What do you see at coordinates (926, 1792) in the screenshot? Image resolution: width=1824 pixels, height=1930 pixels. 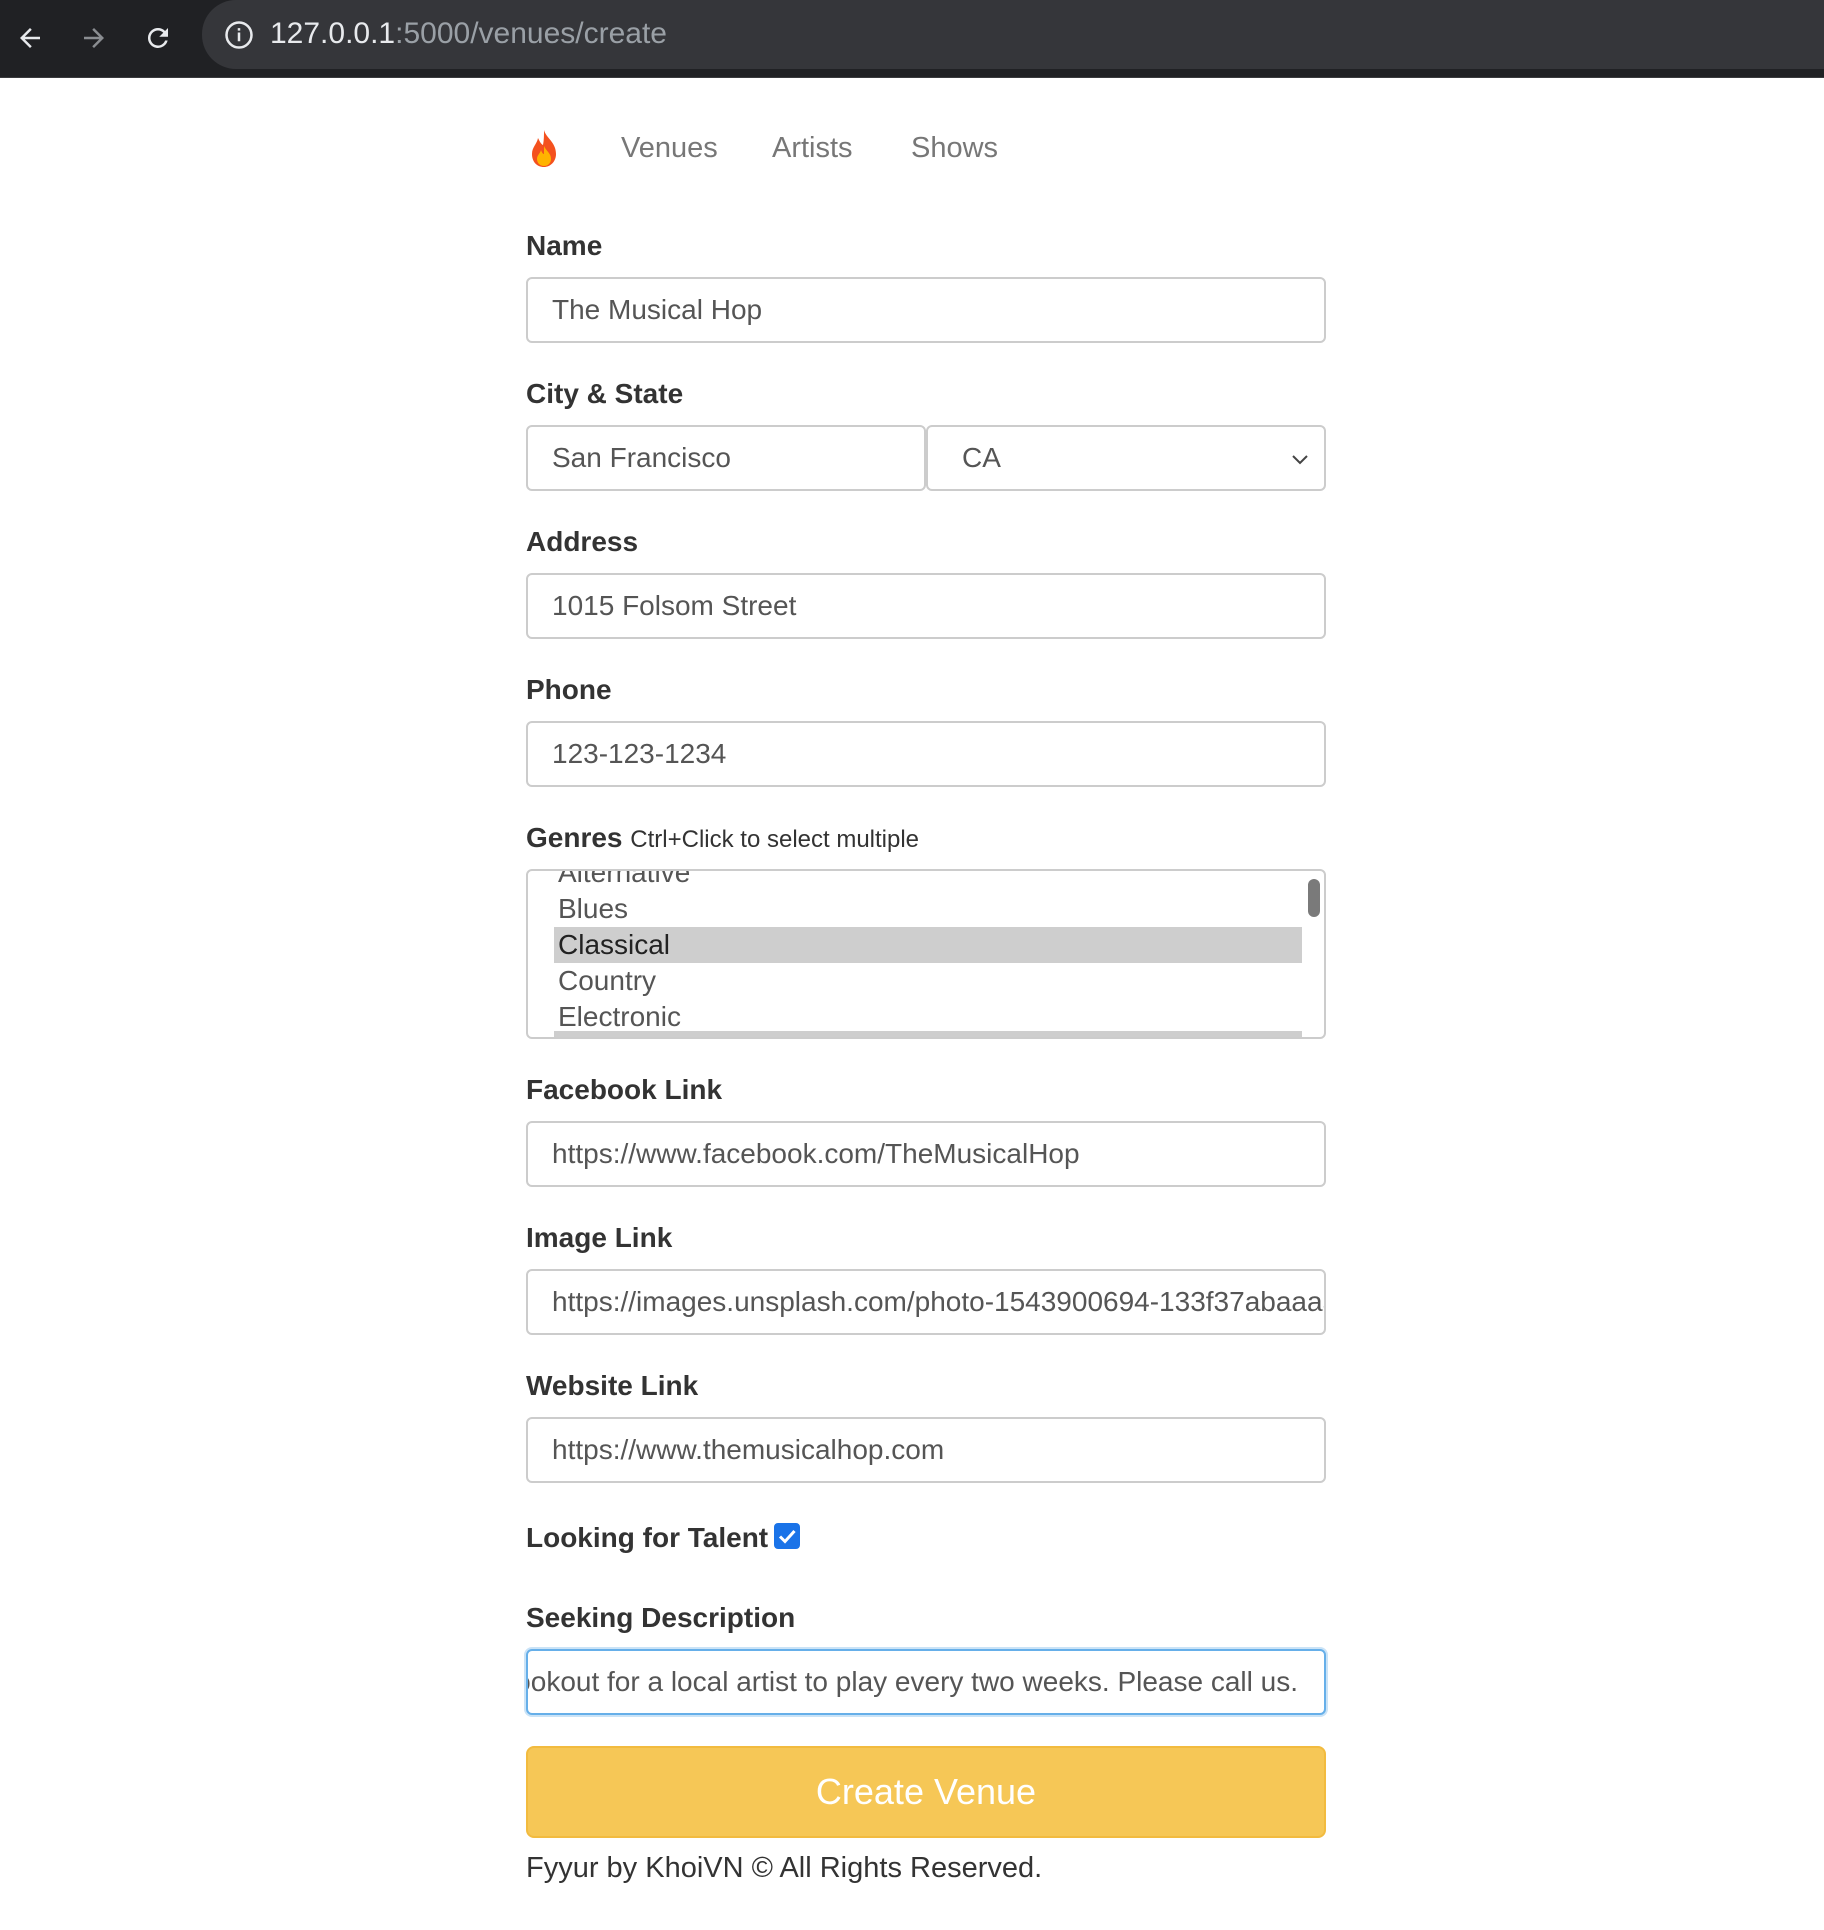 I see `create-venue-button: Create Venue` at bounding box center [926, 1792].